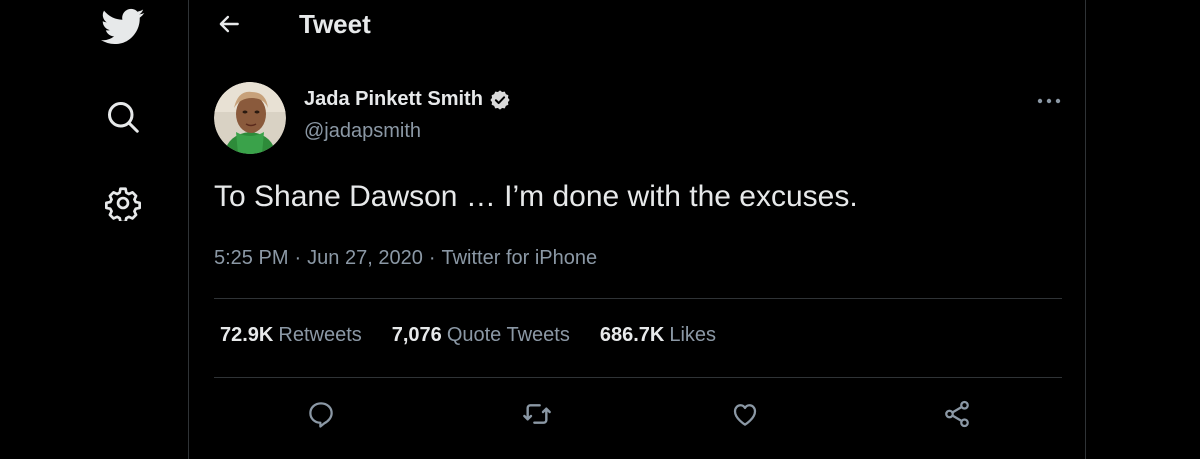 The width and height of the screenshot is (1200, 459). What do you see at coordinates (416, 335) in the screenshot?
I see `quote-tweets-count: 7,076` at bounding box center [416, 335].